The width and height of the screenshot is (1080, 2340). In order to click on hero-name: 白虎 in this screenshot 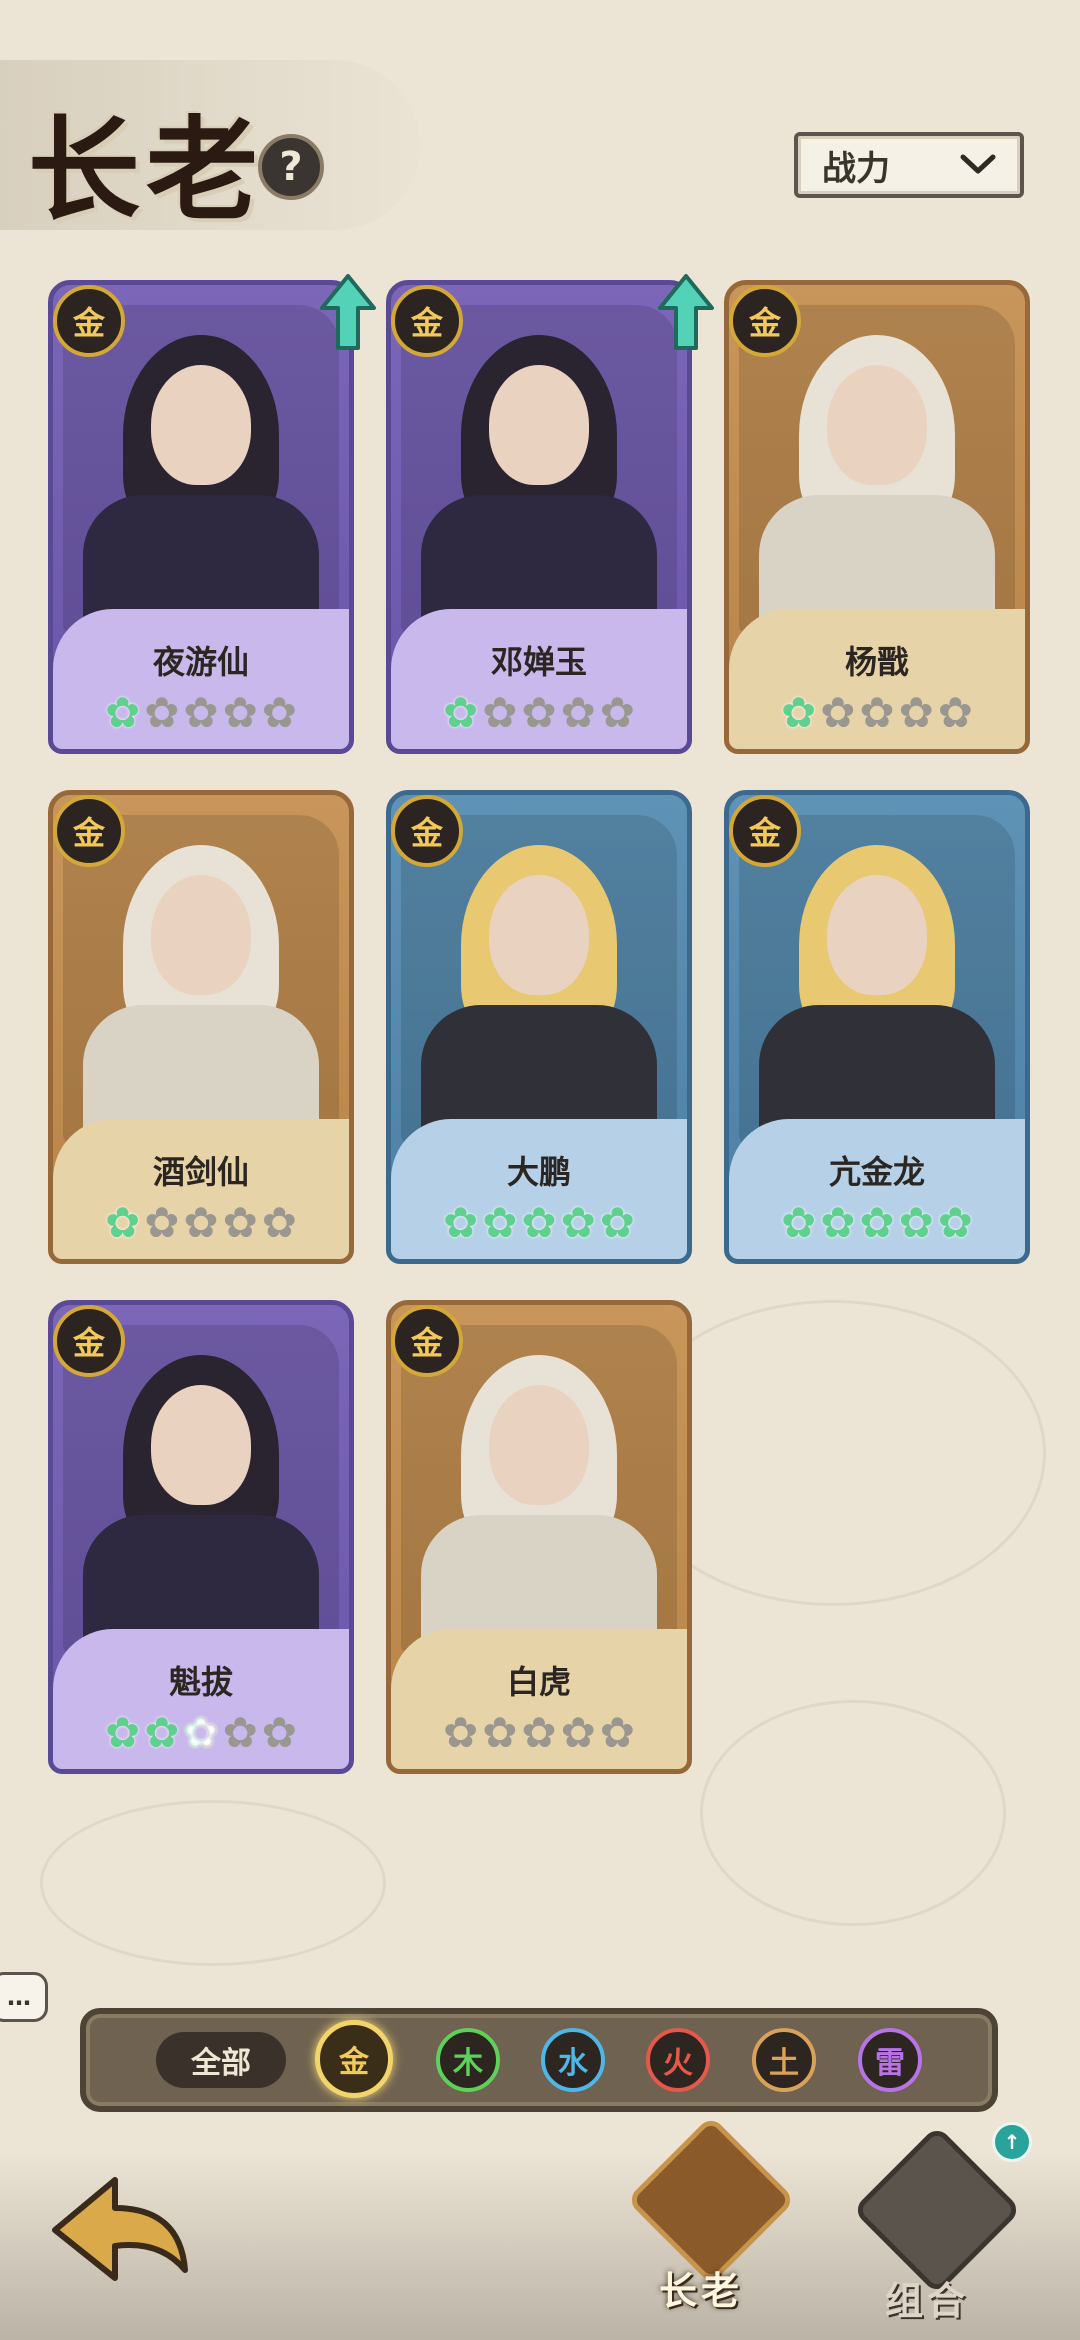, I will do `click(538, 1682)`.